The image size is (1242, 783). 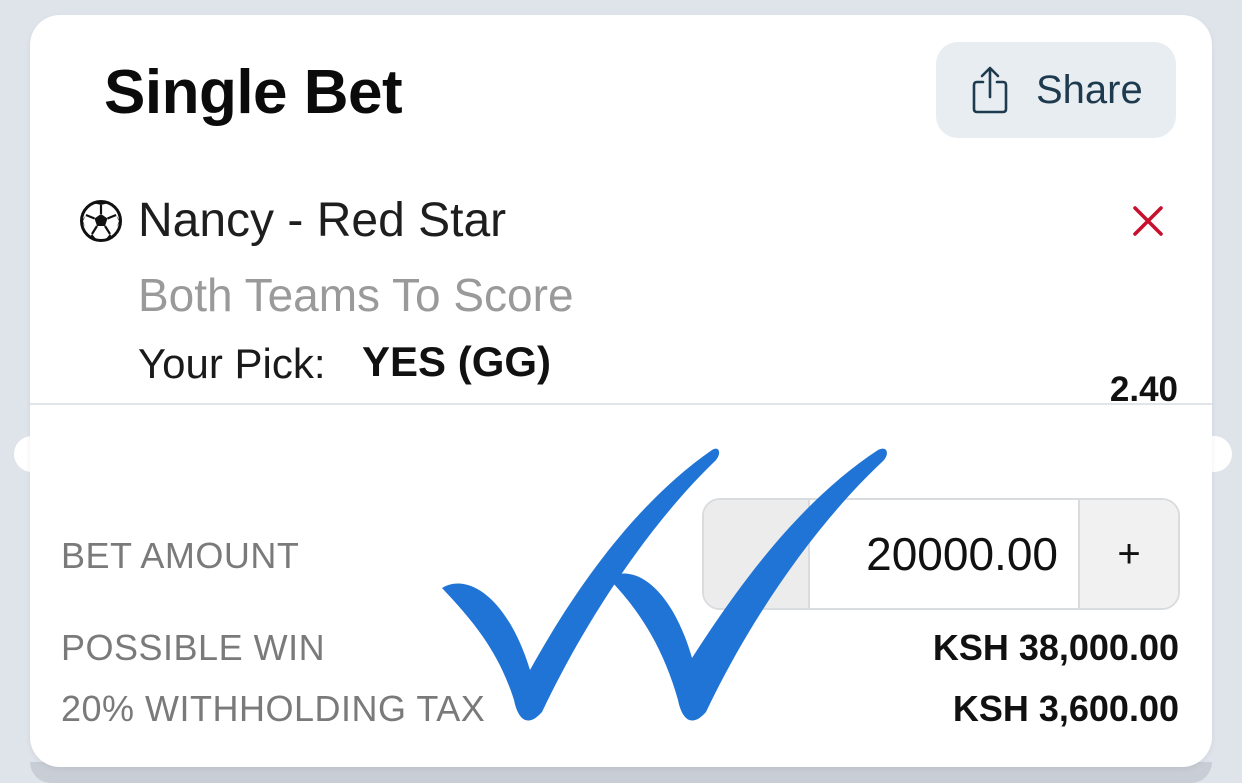 What do you see at coordinates (990, 90) in the screenshot?
I see `share-icon` at bounding box center [990, 90].